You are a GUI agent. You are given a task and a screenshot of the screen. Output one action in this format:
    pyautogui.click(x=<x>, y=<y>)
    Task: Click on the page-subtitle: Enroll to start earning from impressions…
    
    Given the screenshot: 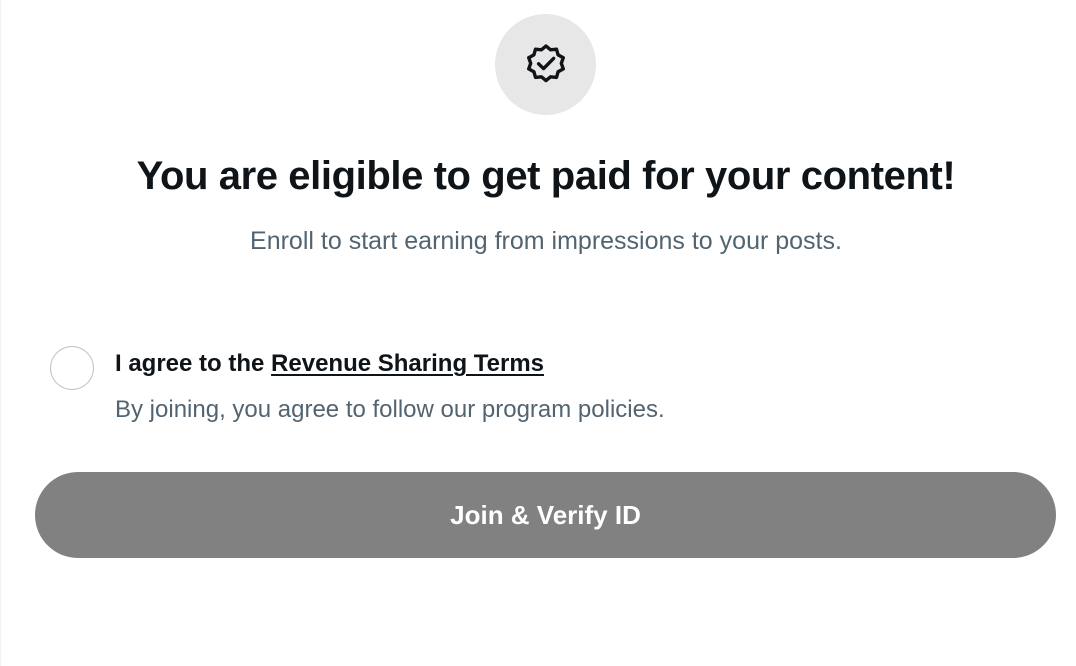 What is the action you would take?
    pyautogui.click(x=546, y=241)
    